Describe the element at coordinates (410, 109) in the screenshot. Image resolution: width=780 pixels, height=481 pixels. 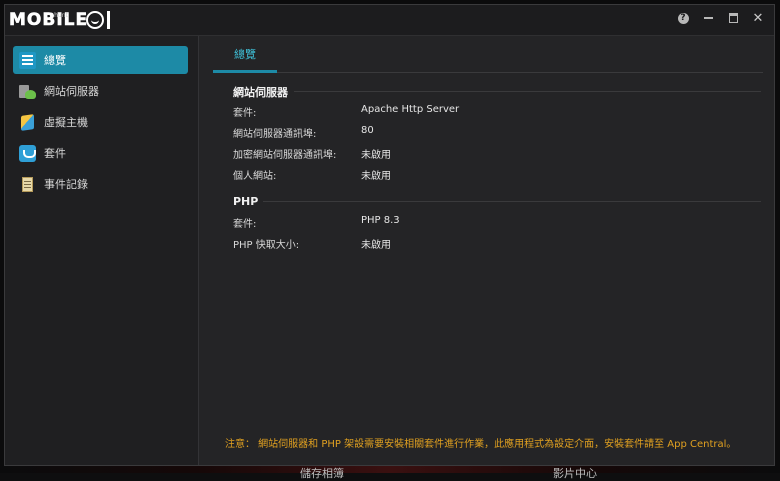
I see `row-value: Apache Http Server` at that location.